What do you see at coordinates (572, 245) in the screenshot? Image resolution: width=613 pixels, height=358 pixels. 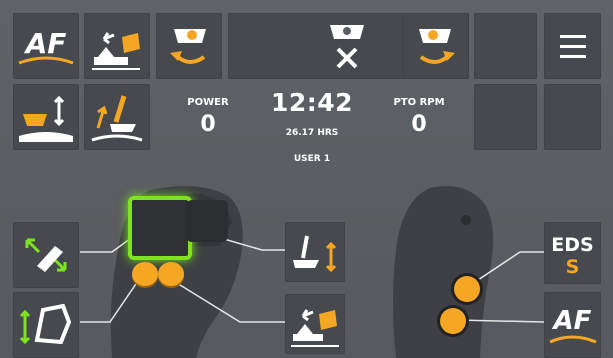 I see `eds-title: EDS` at bounding box center [572, 245].